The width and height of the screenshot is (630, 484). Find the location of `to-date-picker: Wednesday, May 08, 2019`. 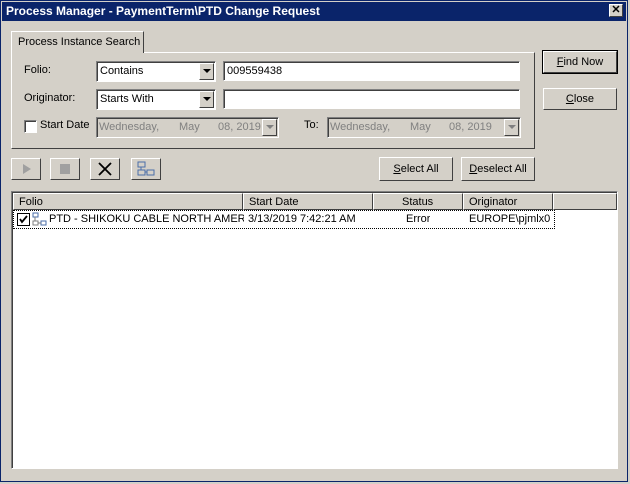

to-date-picker: Wednesday, May 08, 2019 is located at coordinates (424, 127).